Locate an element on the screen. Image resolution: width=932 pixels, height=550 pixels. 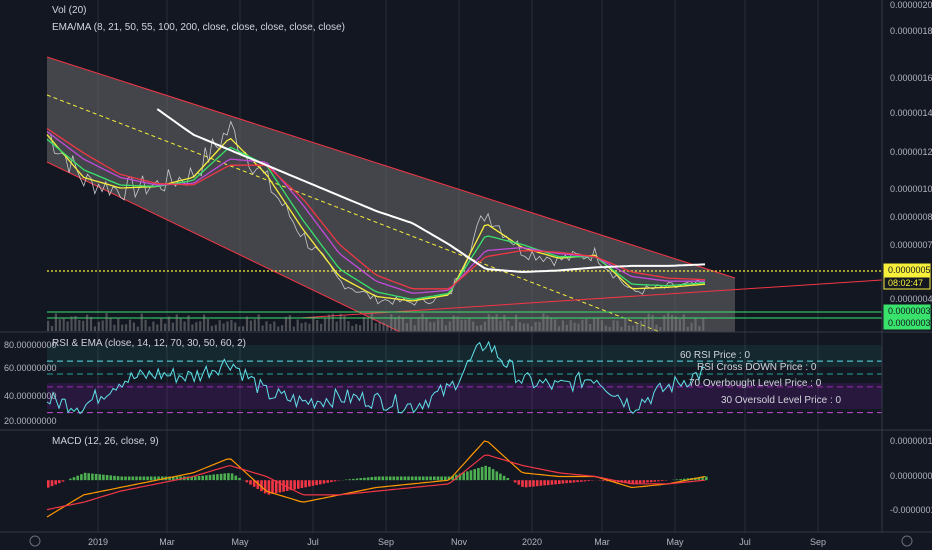
rsi-annotation-cross: RSI Cross DOWN Price : 0 is located at coordinates (757, 367).